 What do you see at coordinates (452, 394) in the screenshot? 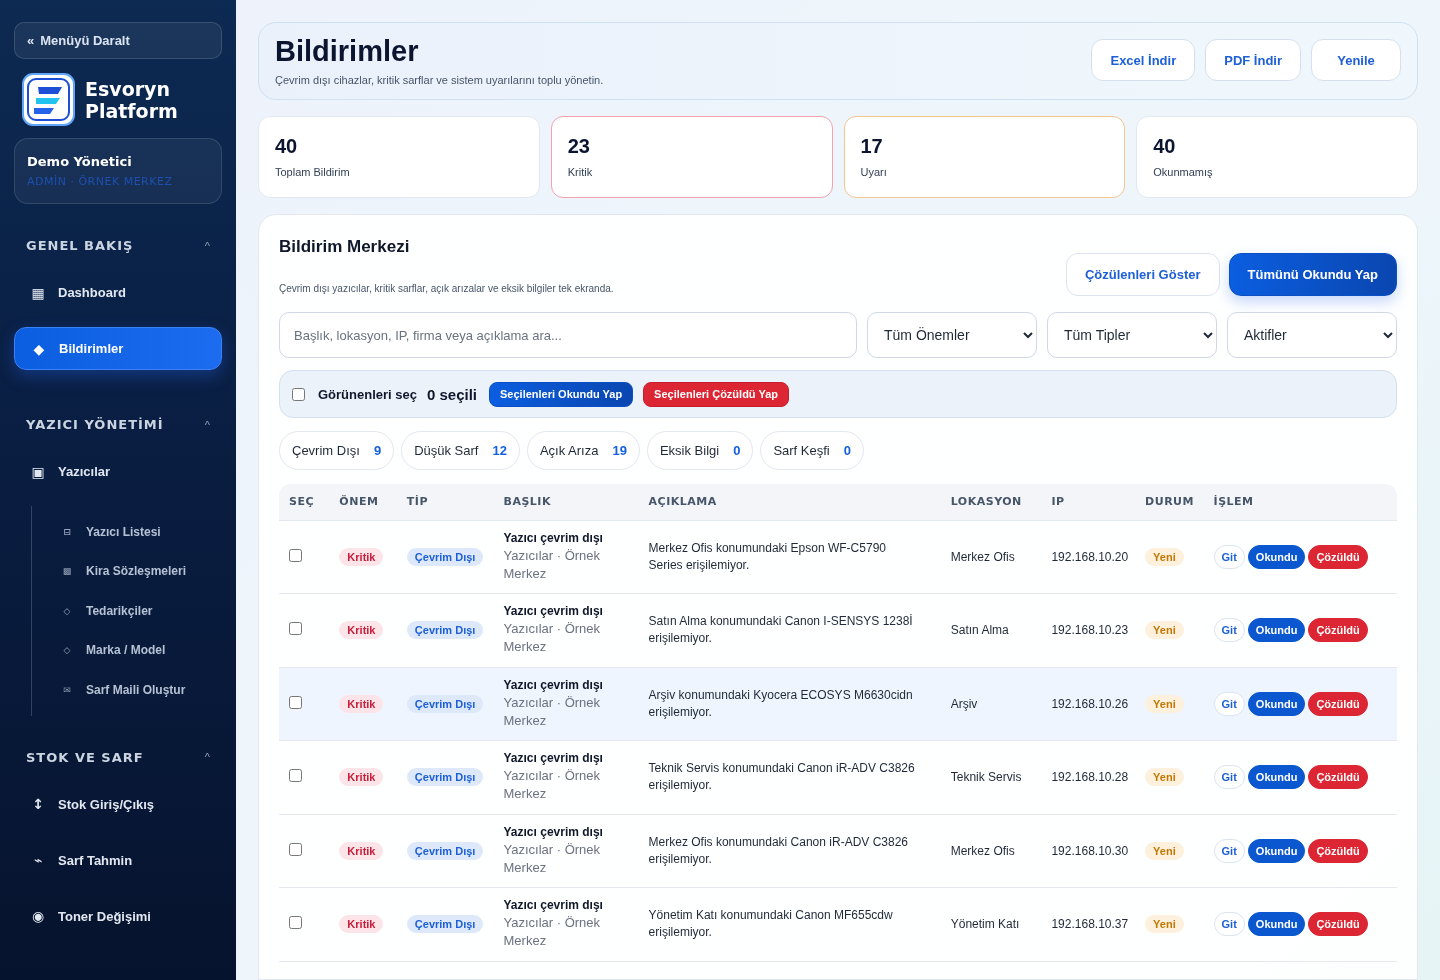
I see `selected-count: 0 seçili` at bounding box center [452, 394].